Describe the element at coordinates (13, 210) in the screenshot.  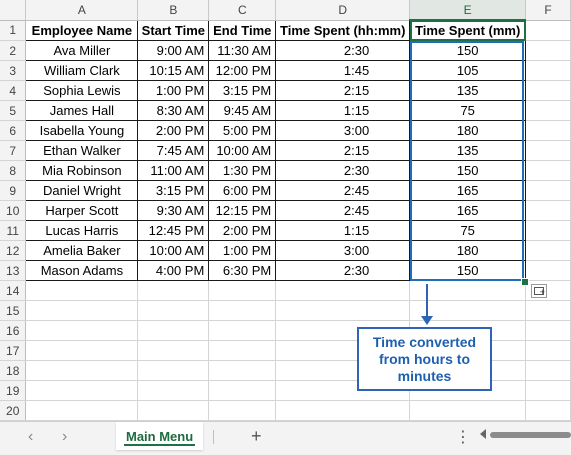
I see `row-header: 10` at that location.